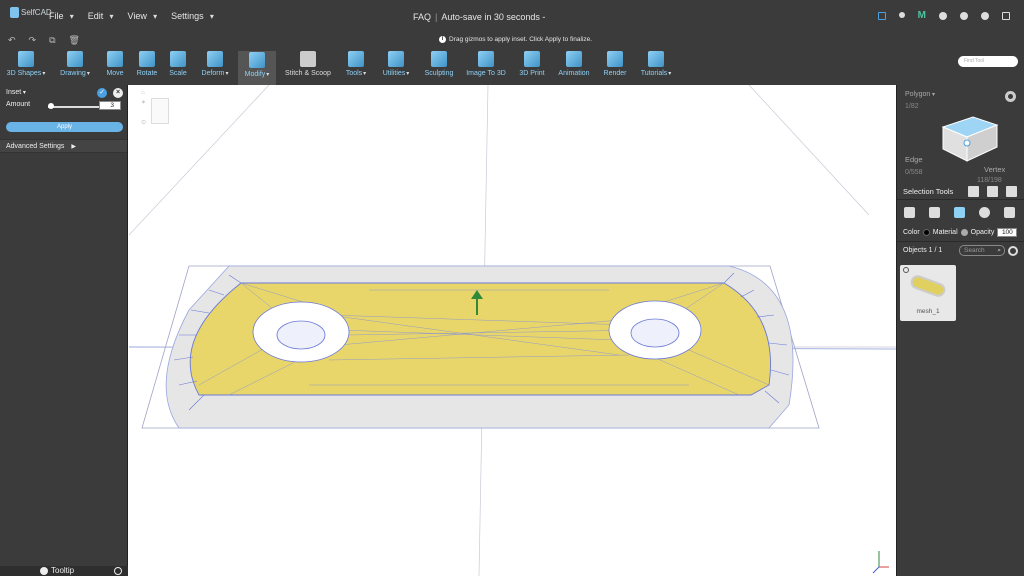  What do you see at coordinates (26, 73) in the screenshot?
I see `tool-label: 3D Shapes` at bounding box center [26, 73].